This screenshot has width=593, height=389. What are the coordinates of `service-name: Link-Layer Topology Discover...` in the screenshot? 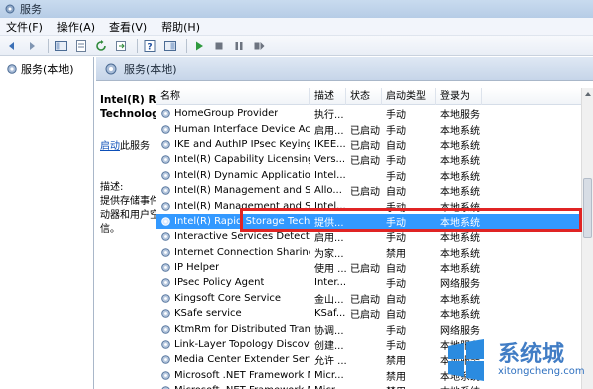 It's located at (242, 345).